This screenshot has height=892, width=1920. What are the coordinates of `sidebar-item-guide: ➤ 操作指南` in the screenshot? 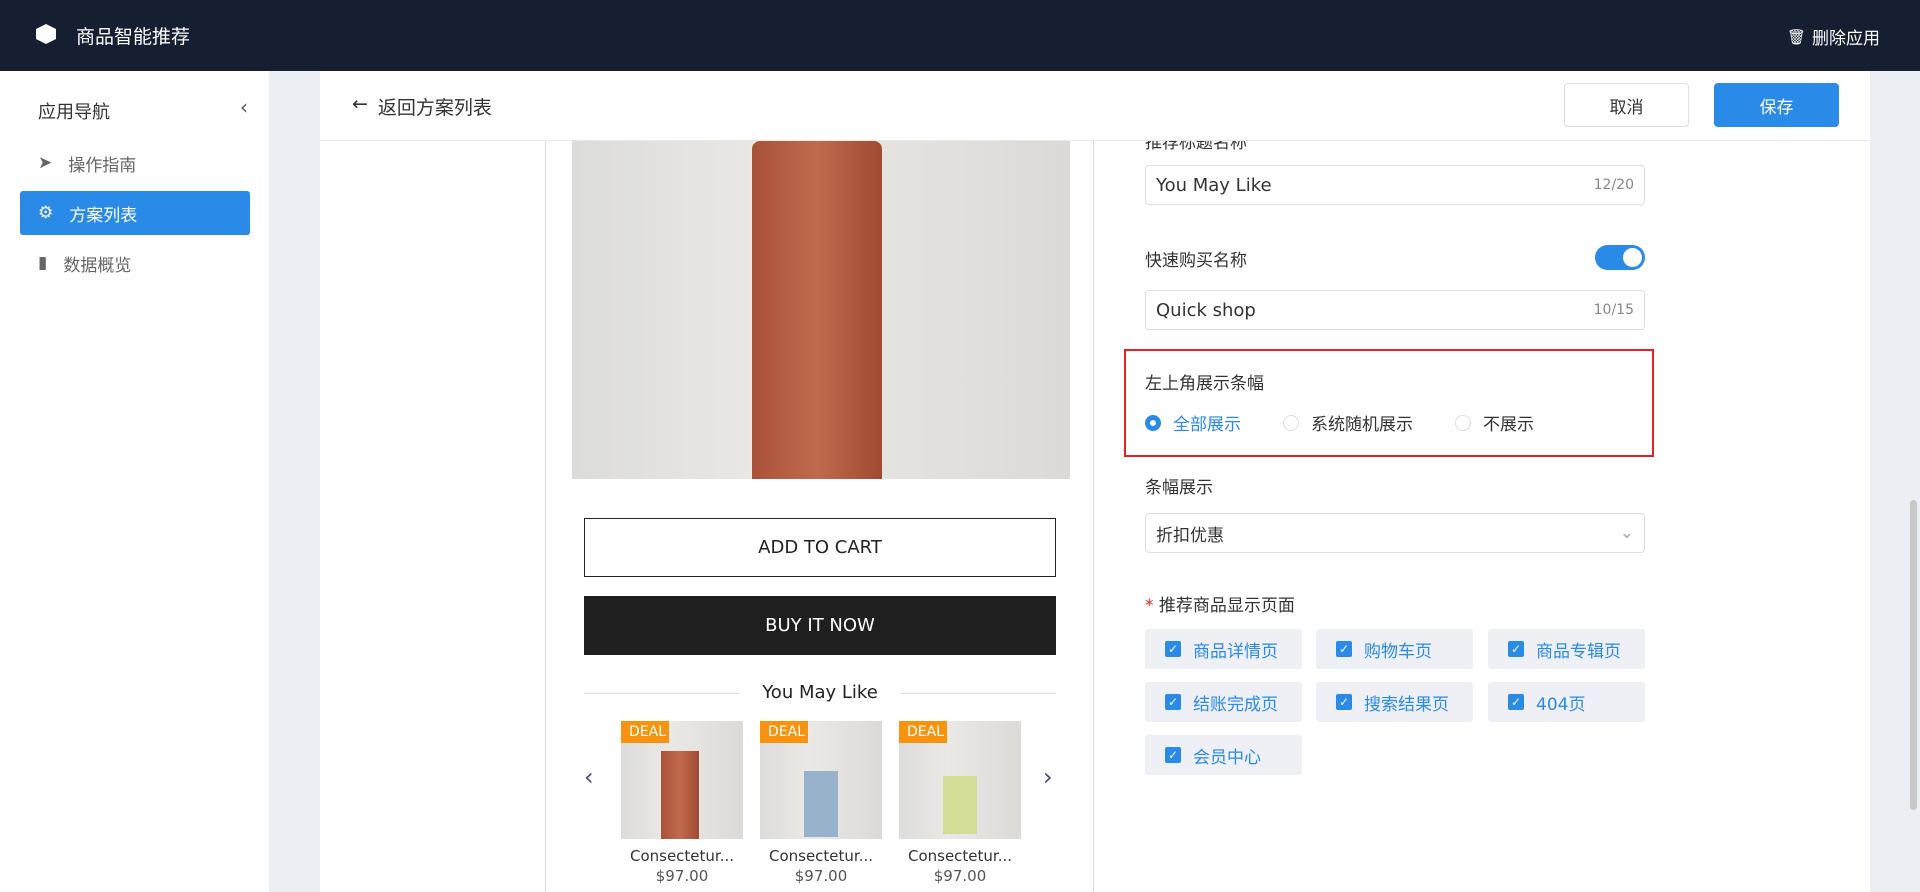 It's located at (135, 163).